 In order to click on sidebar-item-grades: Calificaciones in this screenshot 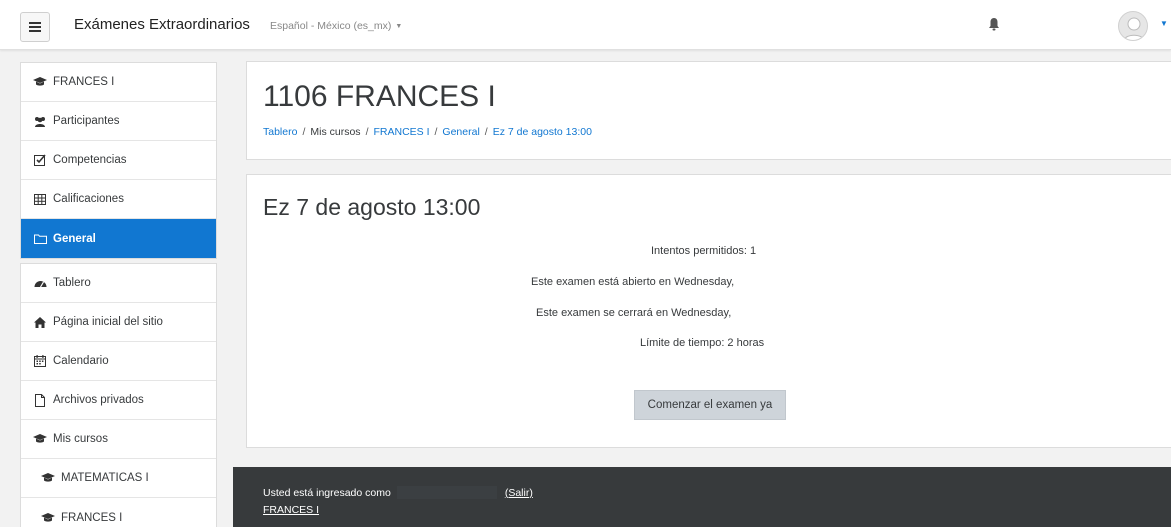, I will do `click(118, 199)`.